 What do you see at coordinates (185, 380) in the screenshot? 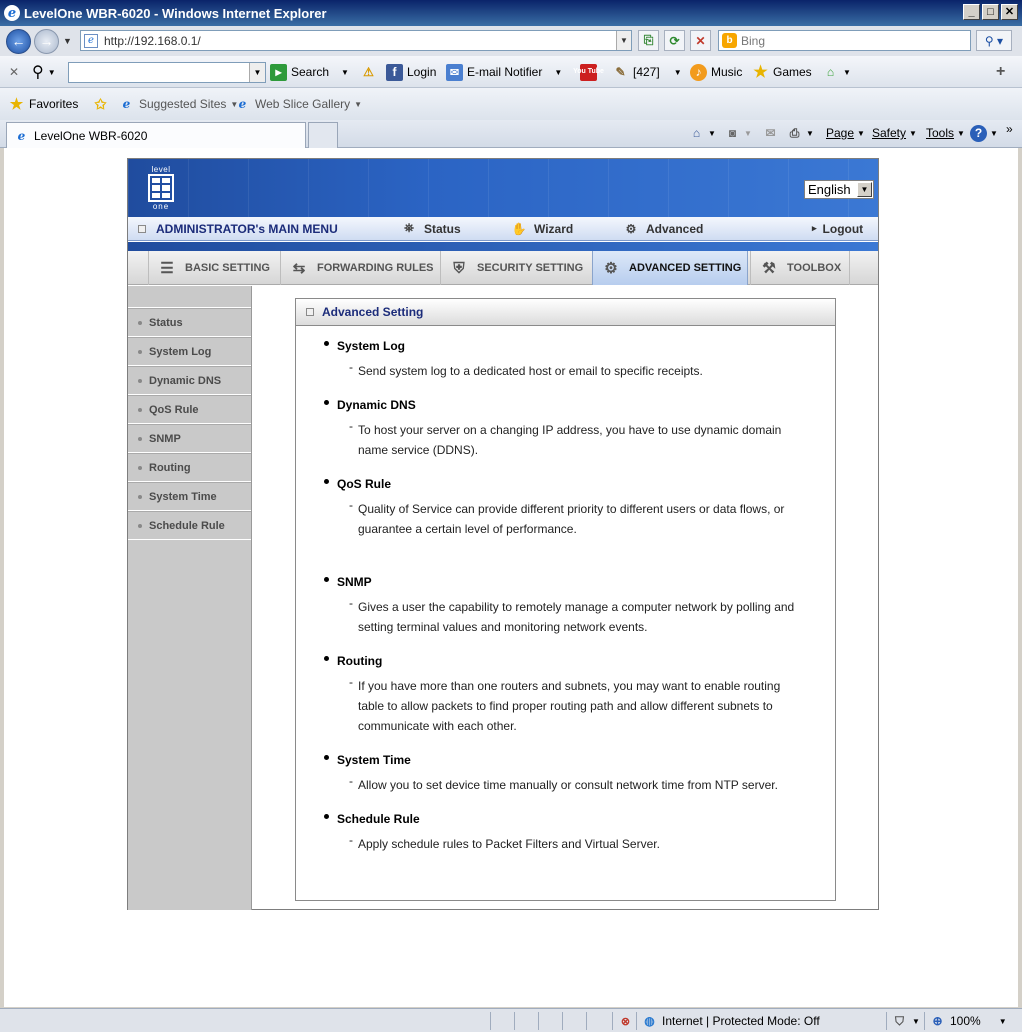
I see `sidebar-item-label: Dynamic DNS` at bounding box center [185, 380].